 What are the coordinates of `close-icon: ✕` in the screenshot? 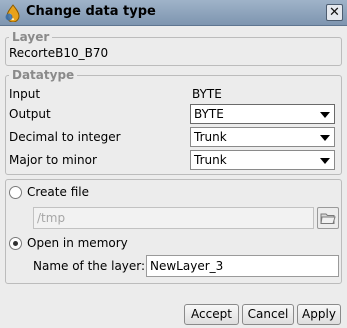 It's located at (334, 12).